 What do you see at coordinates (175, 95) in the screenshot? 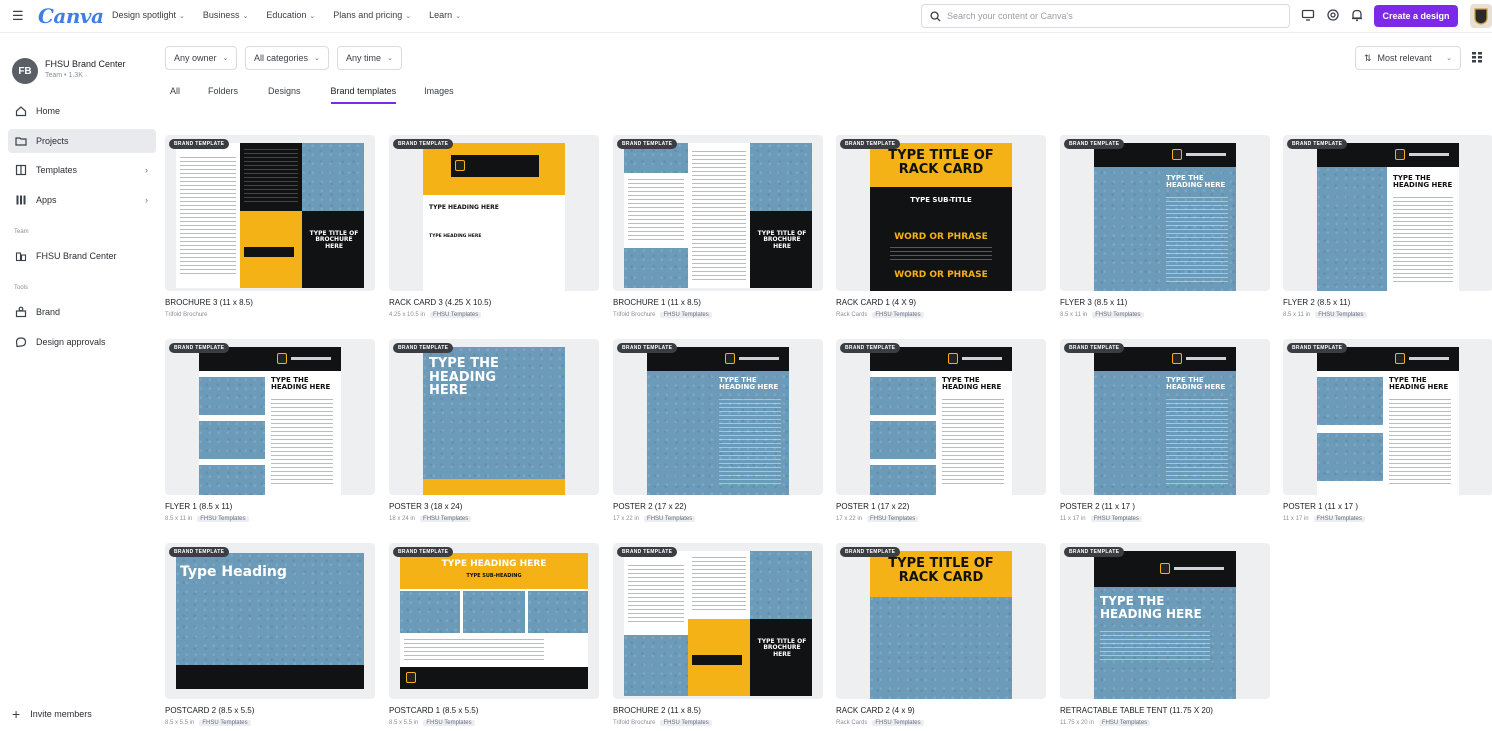
I see `tab-all: All` at bounding box center [175, 95].